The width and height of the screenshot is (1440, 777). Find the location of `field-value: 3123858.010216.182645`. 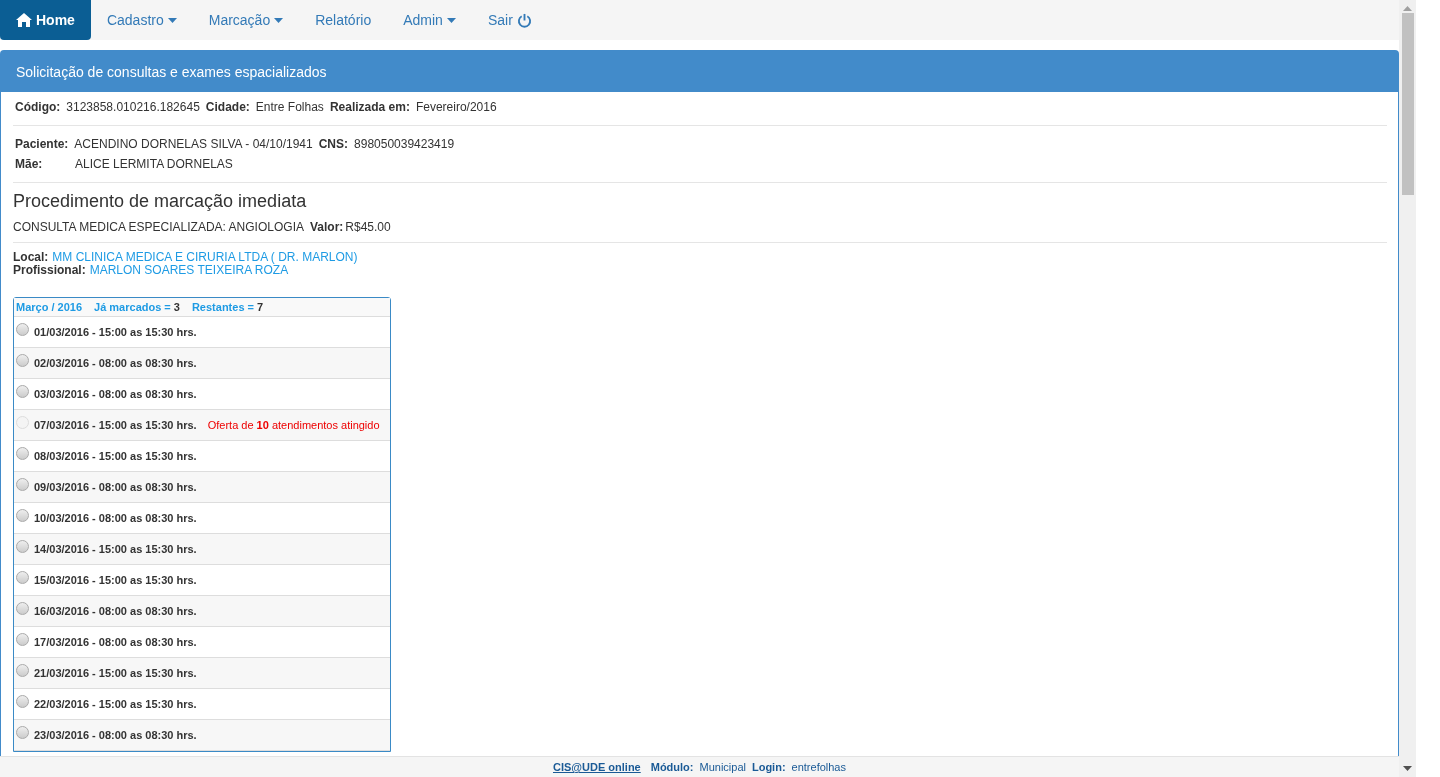

field-value: 3123858.010216.182645 is located at coordinates (133, 107).